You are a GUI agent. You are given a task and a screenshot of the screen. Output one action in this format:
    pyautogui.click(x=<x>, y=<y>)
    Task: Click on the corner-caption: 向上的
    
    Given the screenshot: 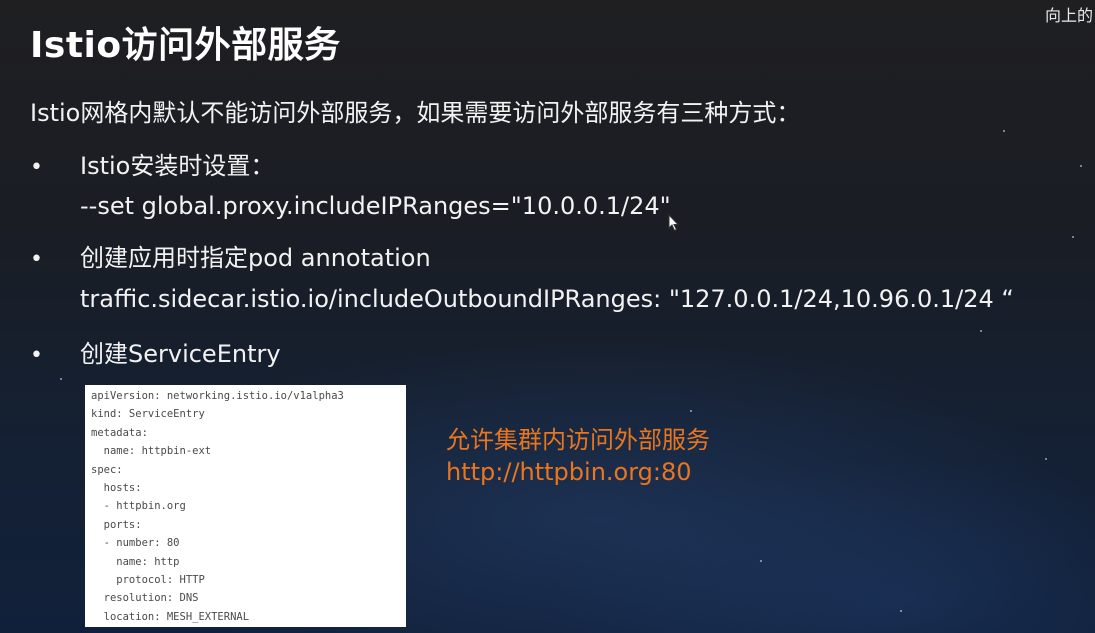 What is the action you would take?
    pyautogui.click(x=1068, y=15)
    